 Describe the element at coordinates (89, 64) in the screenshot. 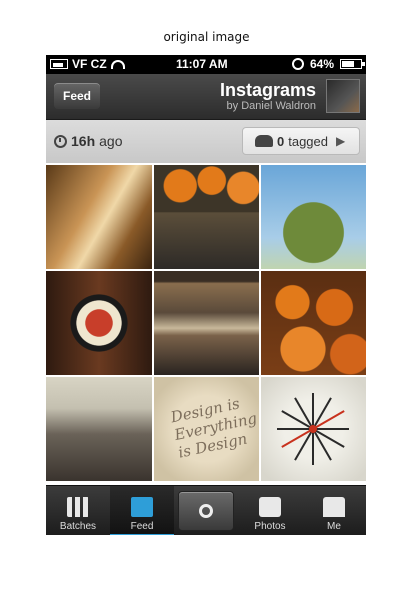

I see `carrier-name: VF CZ` at that location.